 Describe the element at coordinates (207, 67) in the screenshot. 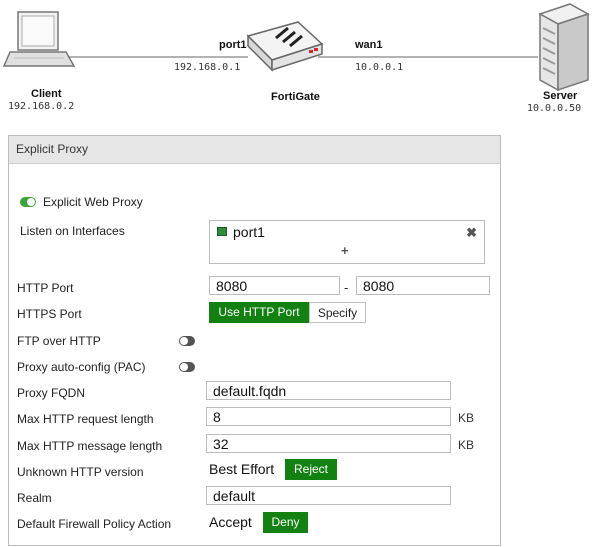

I see `port1-ip: 192.168.0.1` at that location.